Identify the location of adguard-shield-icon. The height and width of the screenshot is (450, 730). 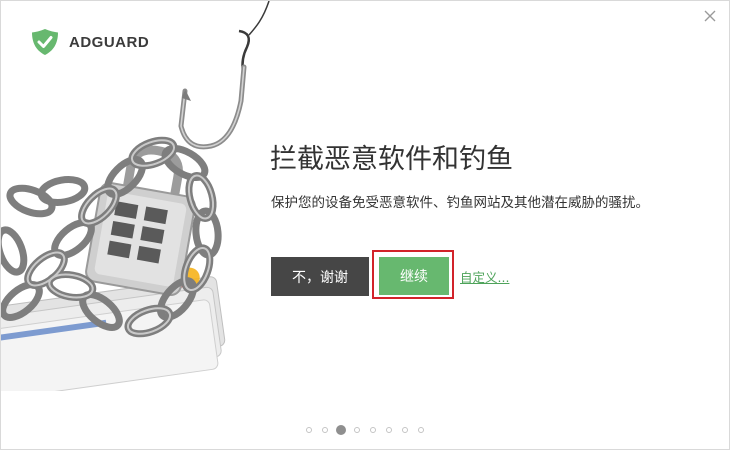
(45, 42).